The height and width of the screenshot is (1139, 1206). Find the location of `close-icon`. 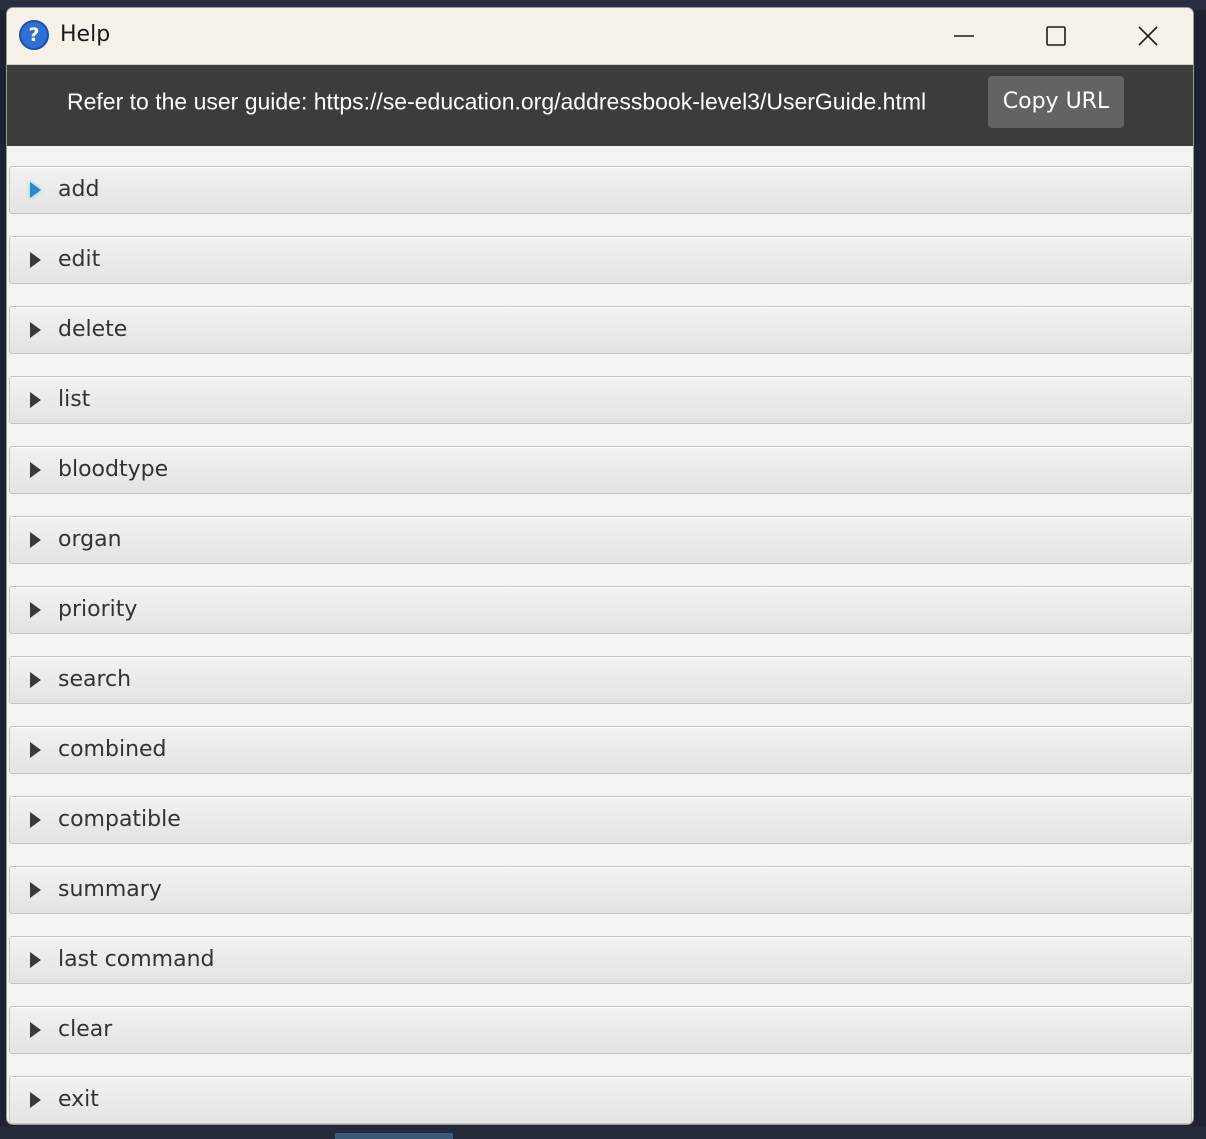

close-icon is located at coordinates (1148, 36).